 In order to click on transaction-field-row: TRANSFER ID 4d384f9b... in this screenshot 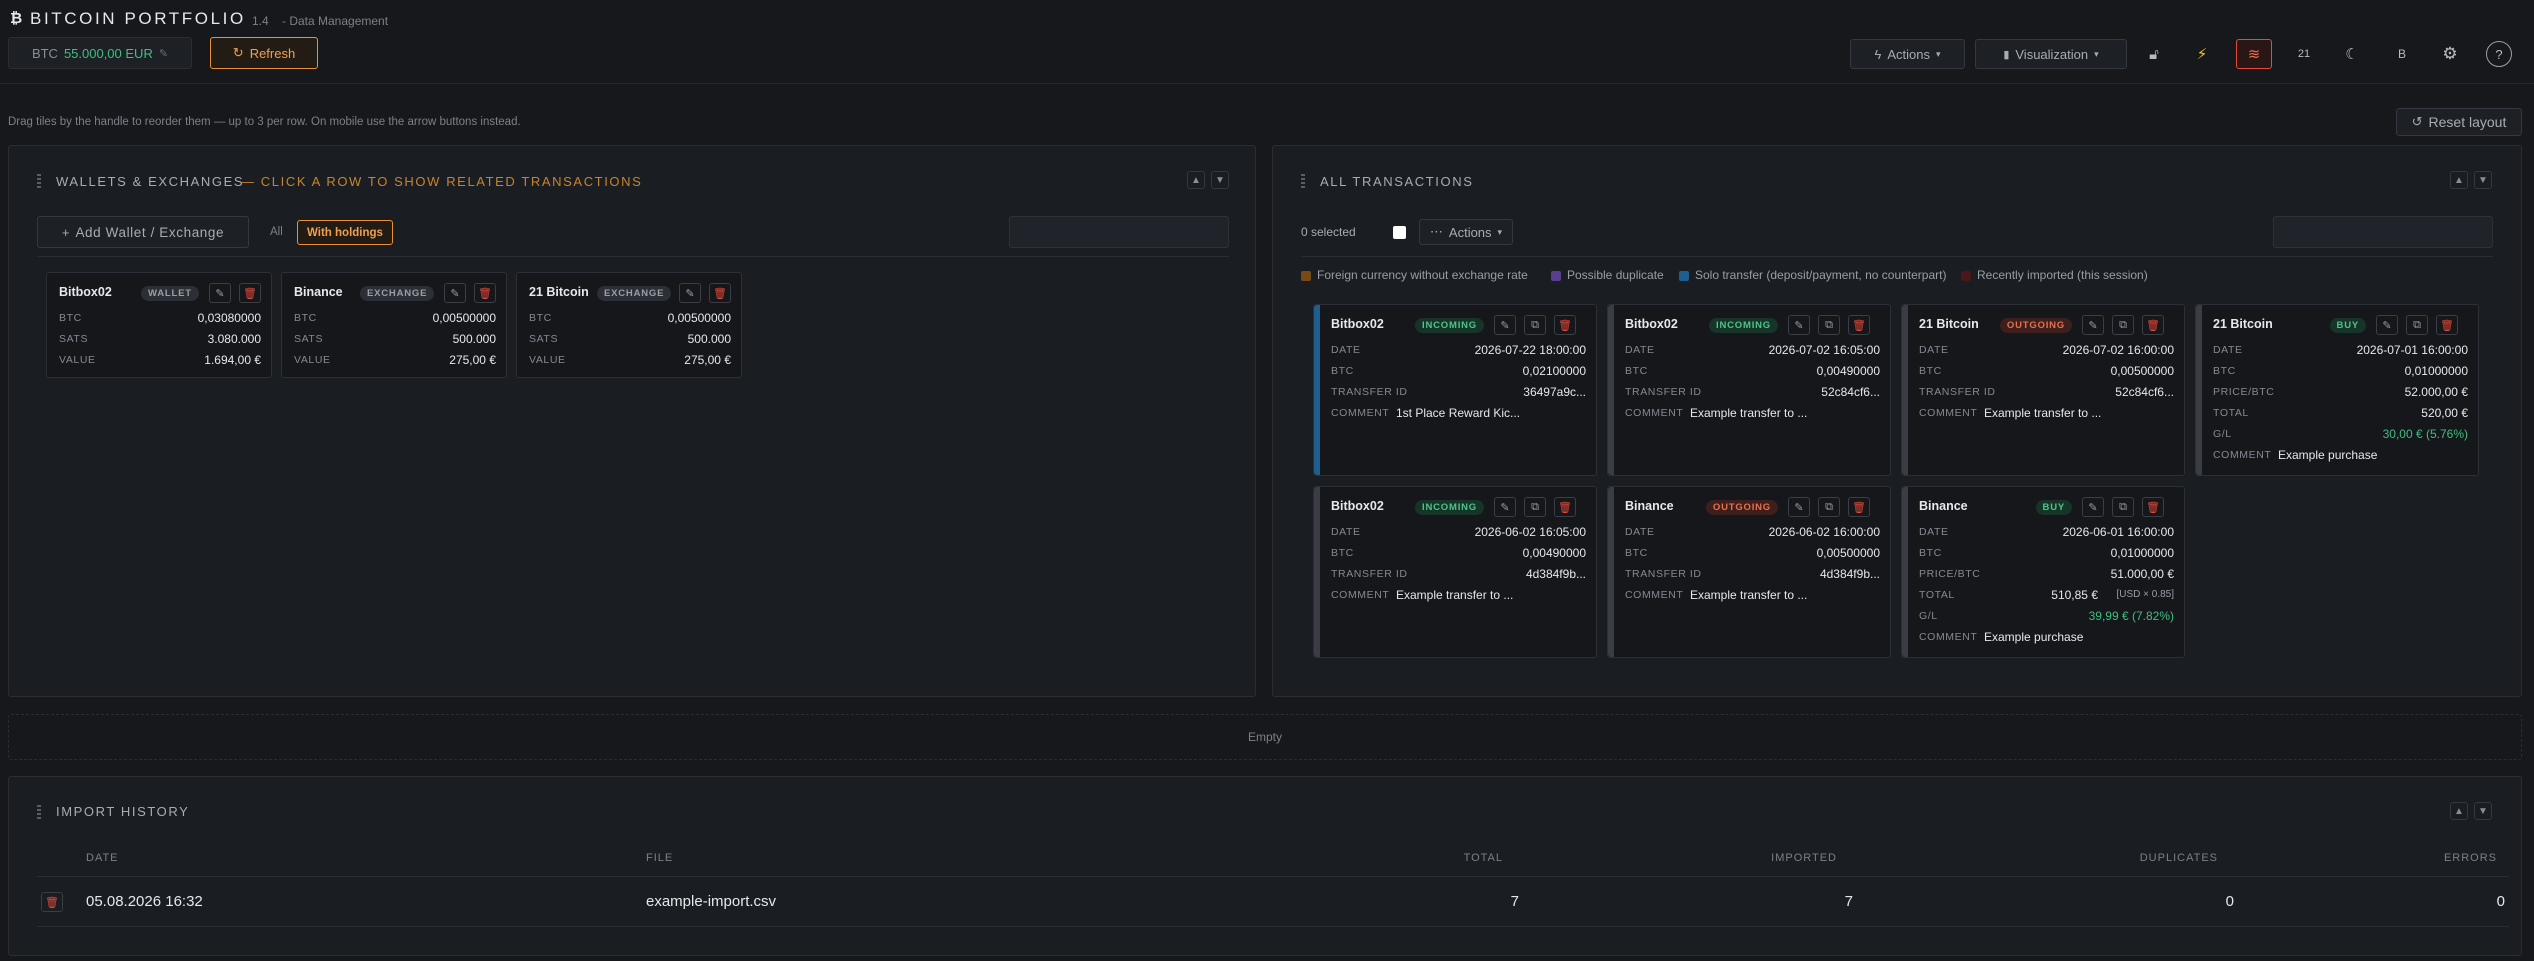, I will do `click(1752, 575)`.